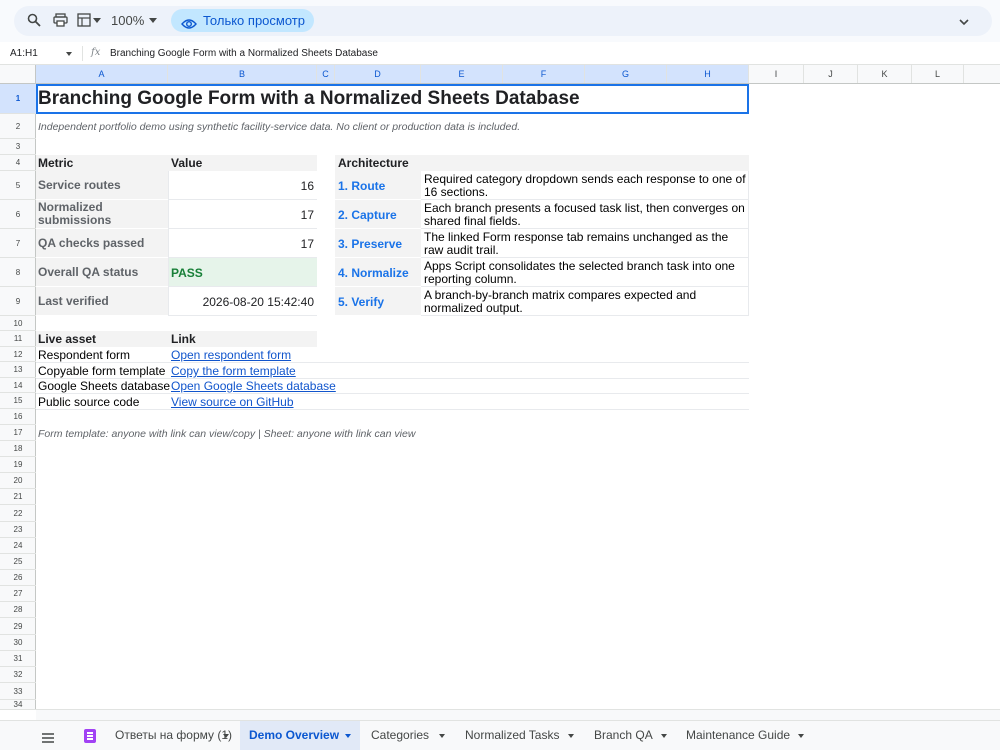 Image resolution: width=1000 pixels, height=750 pixels. What do you see at coordinates (18, 643) in the screenshot?
I see `row-header: 30` at bounding box center [18, 643].